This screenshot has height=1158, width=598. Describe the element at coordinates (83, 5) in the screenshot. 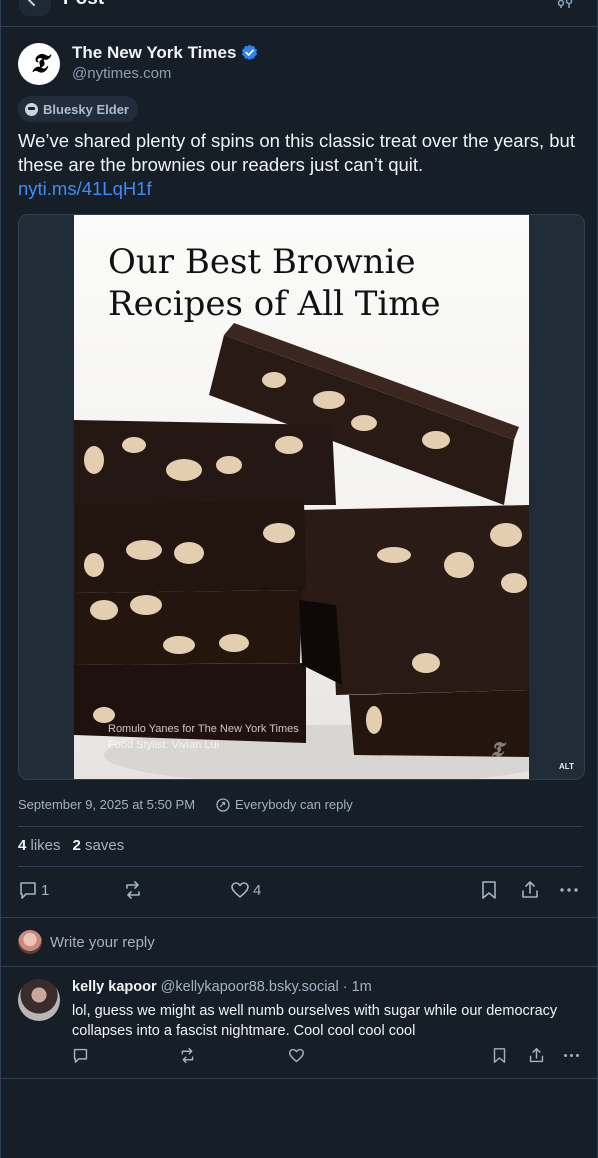

I see `page-title: Post` at that location.